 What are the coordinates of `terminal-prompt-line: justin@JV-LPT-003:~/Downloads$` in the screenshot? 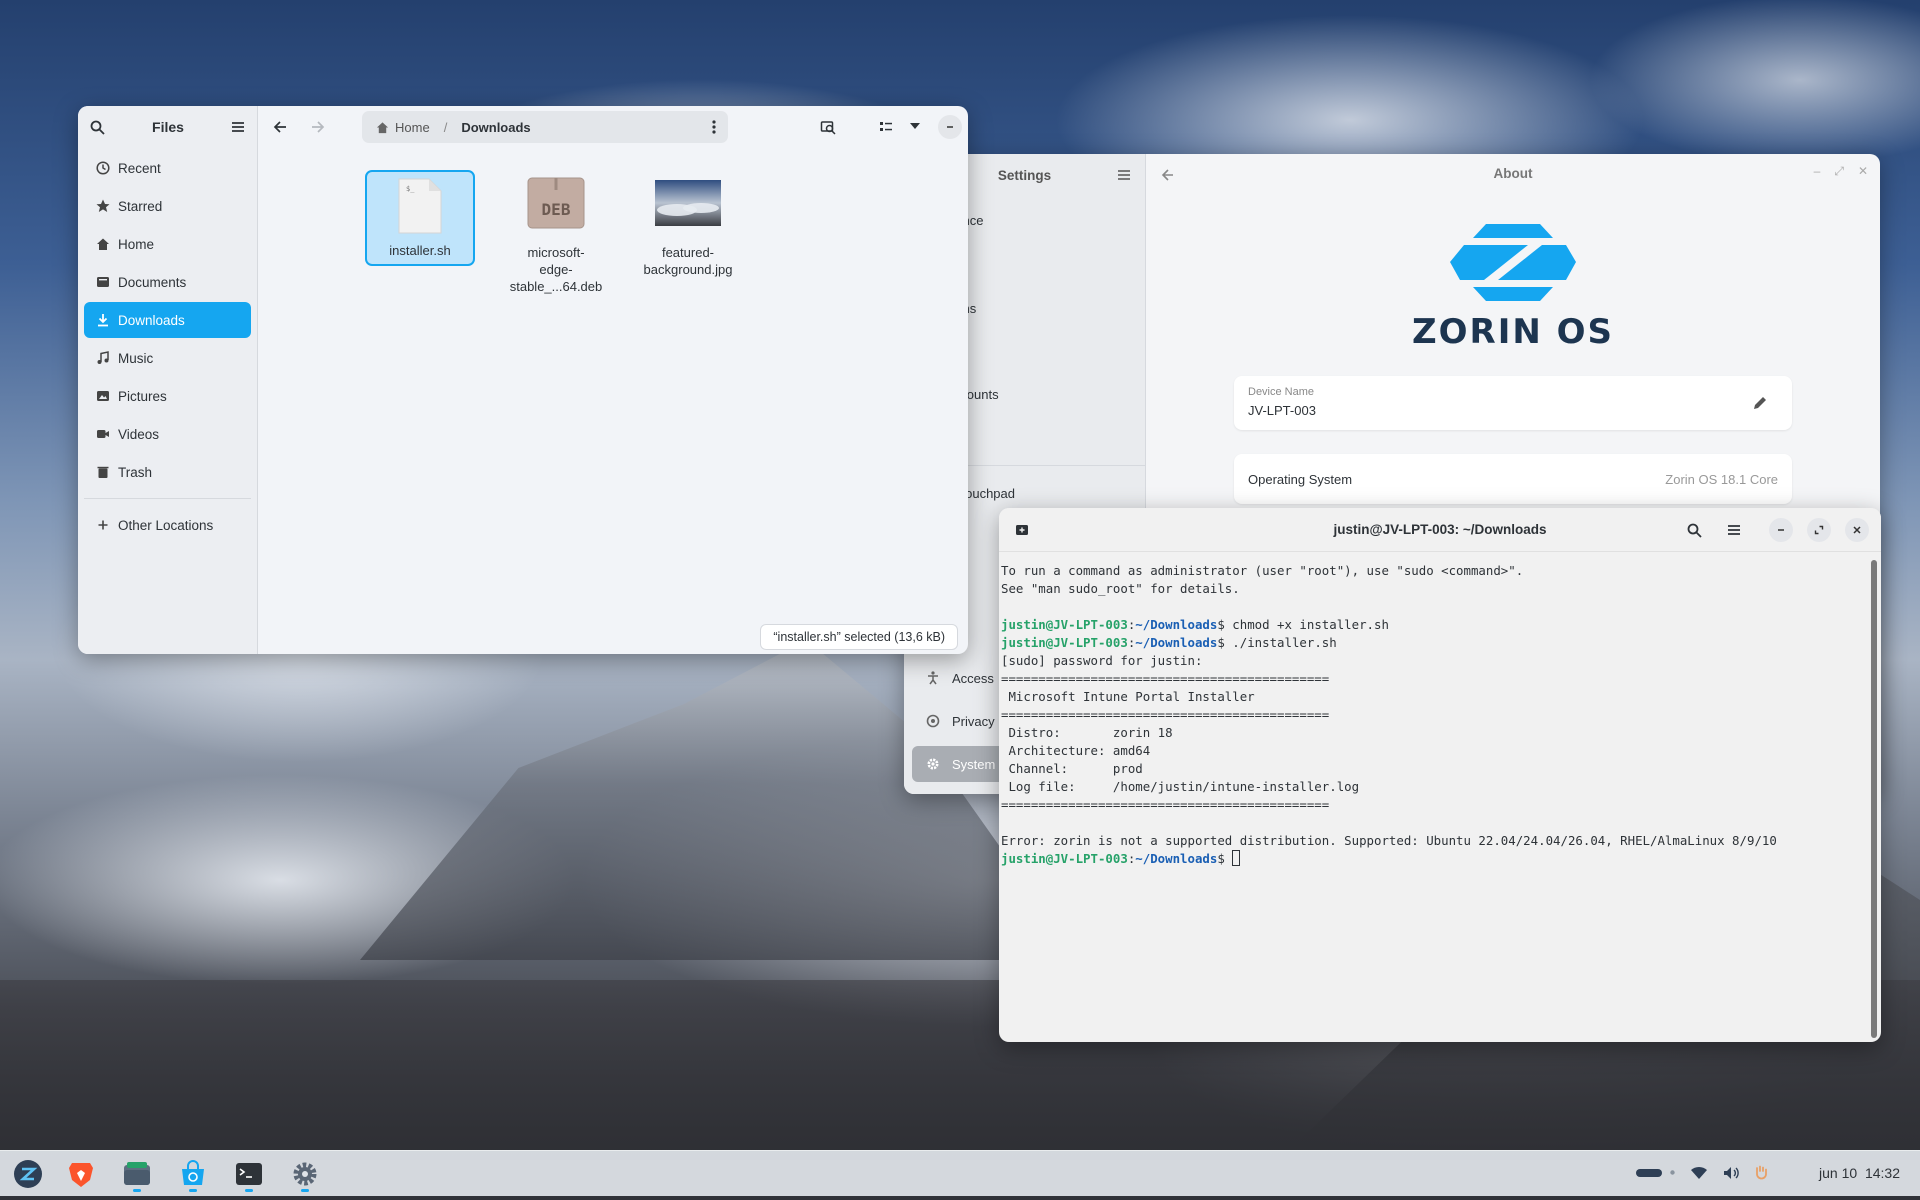 It's located at (1434, 859).